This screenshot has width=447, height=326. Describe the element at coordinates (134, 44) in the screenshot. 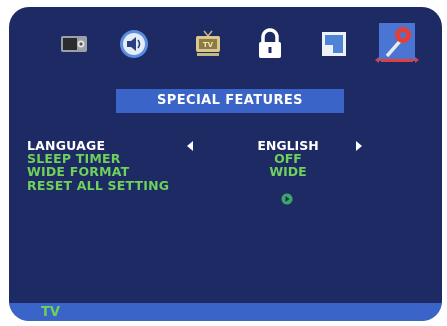

I see `sound-icon` at that location.